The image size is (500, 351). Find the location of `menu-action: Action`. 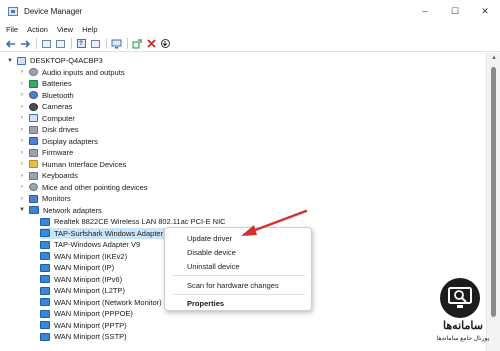

menu-action: Action is located at coordinates (37, 29).